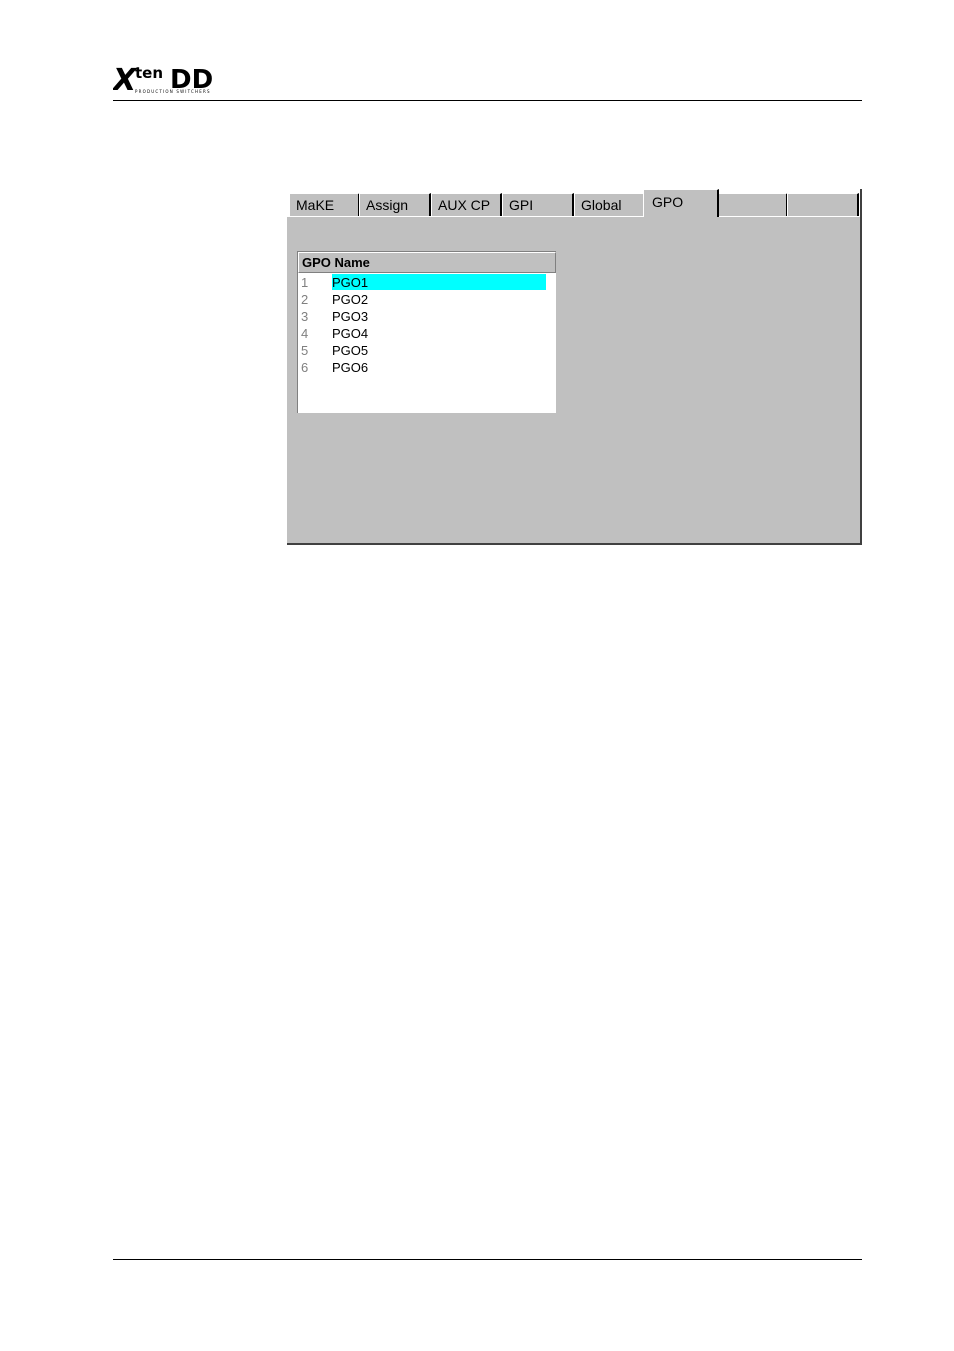 The height and width of the screenshot is (1351, 954). I want to click on tab-assign: Assign, so click(395, 205).